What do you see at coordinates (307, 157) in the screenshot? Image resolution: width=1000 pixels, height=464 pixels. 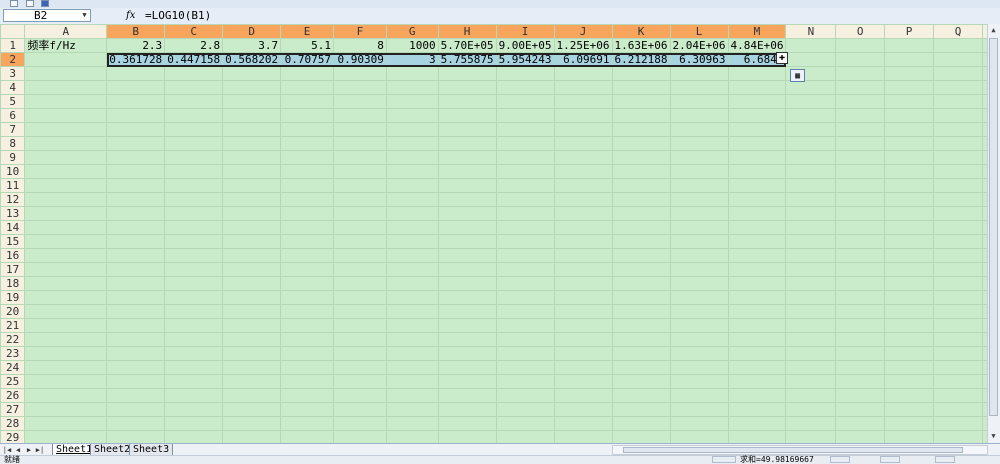 I see `cell-e9` at bounding box center [307, 157].